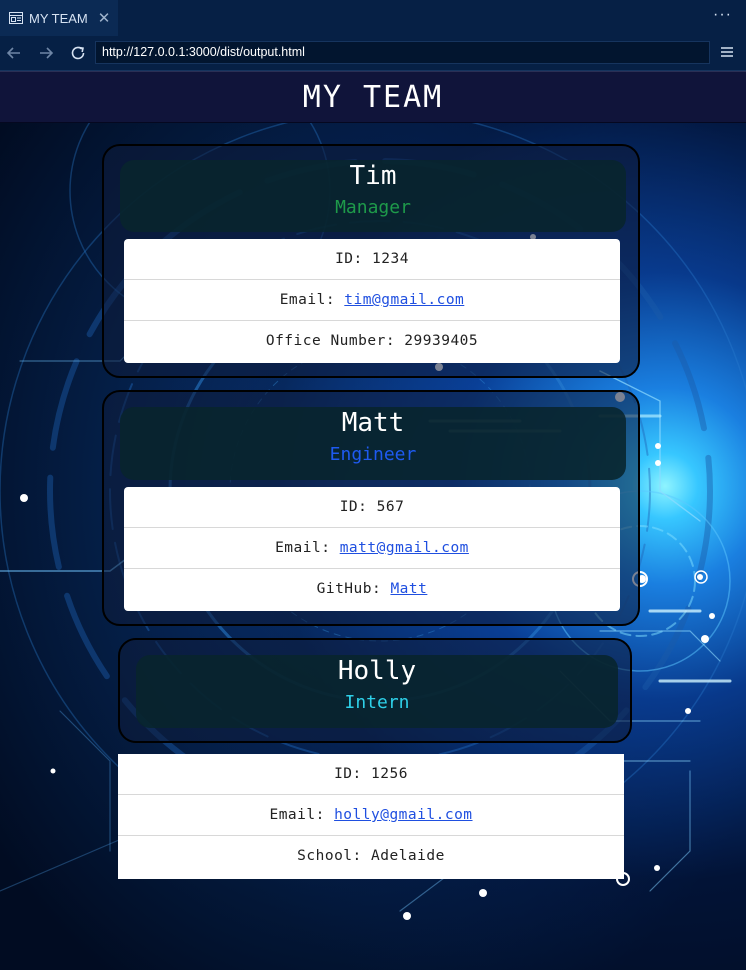 This screenshot has height=970, width=746. I want to click on office-number-value: 29939405, so click(441, 341).